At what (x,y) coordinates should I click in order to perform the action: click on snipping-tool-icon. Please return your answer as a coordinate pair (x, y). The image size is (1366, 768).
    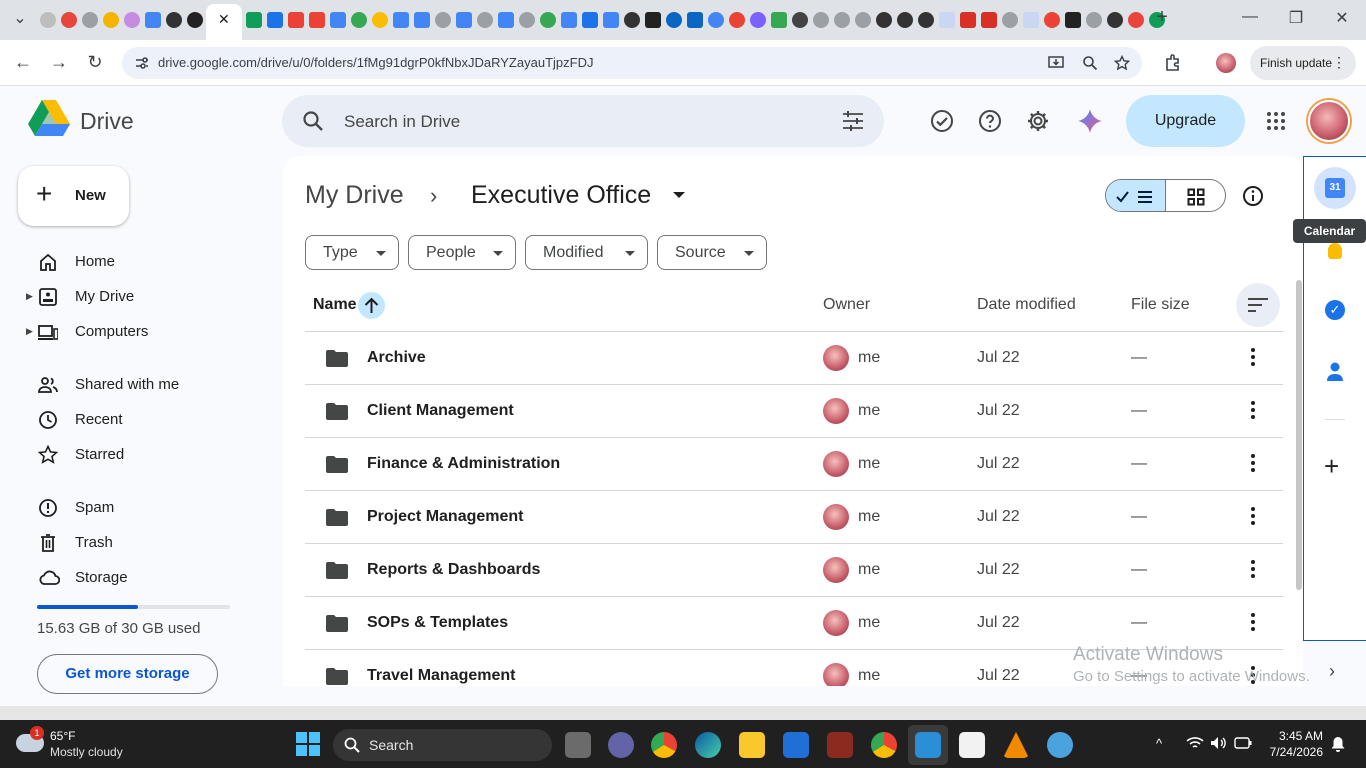
    Looking at the image, I should click on (972, 745).